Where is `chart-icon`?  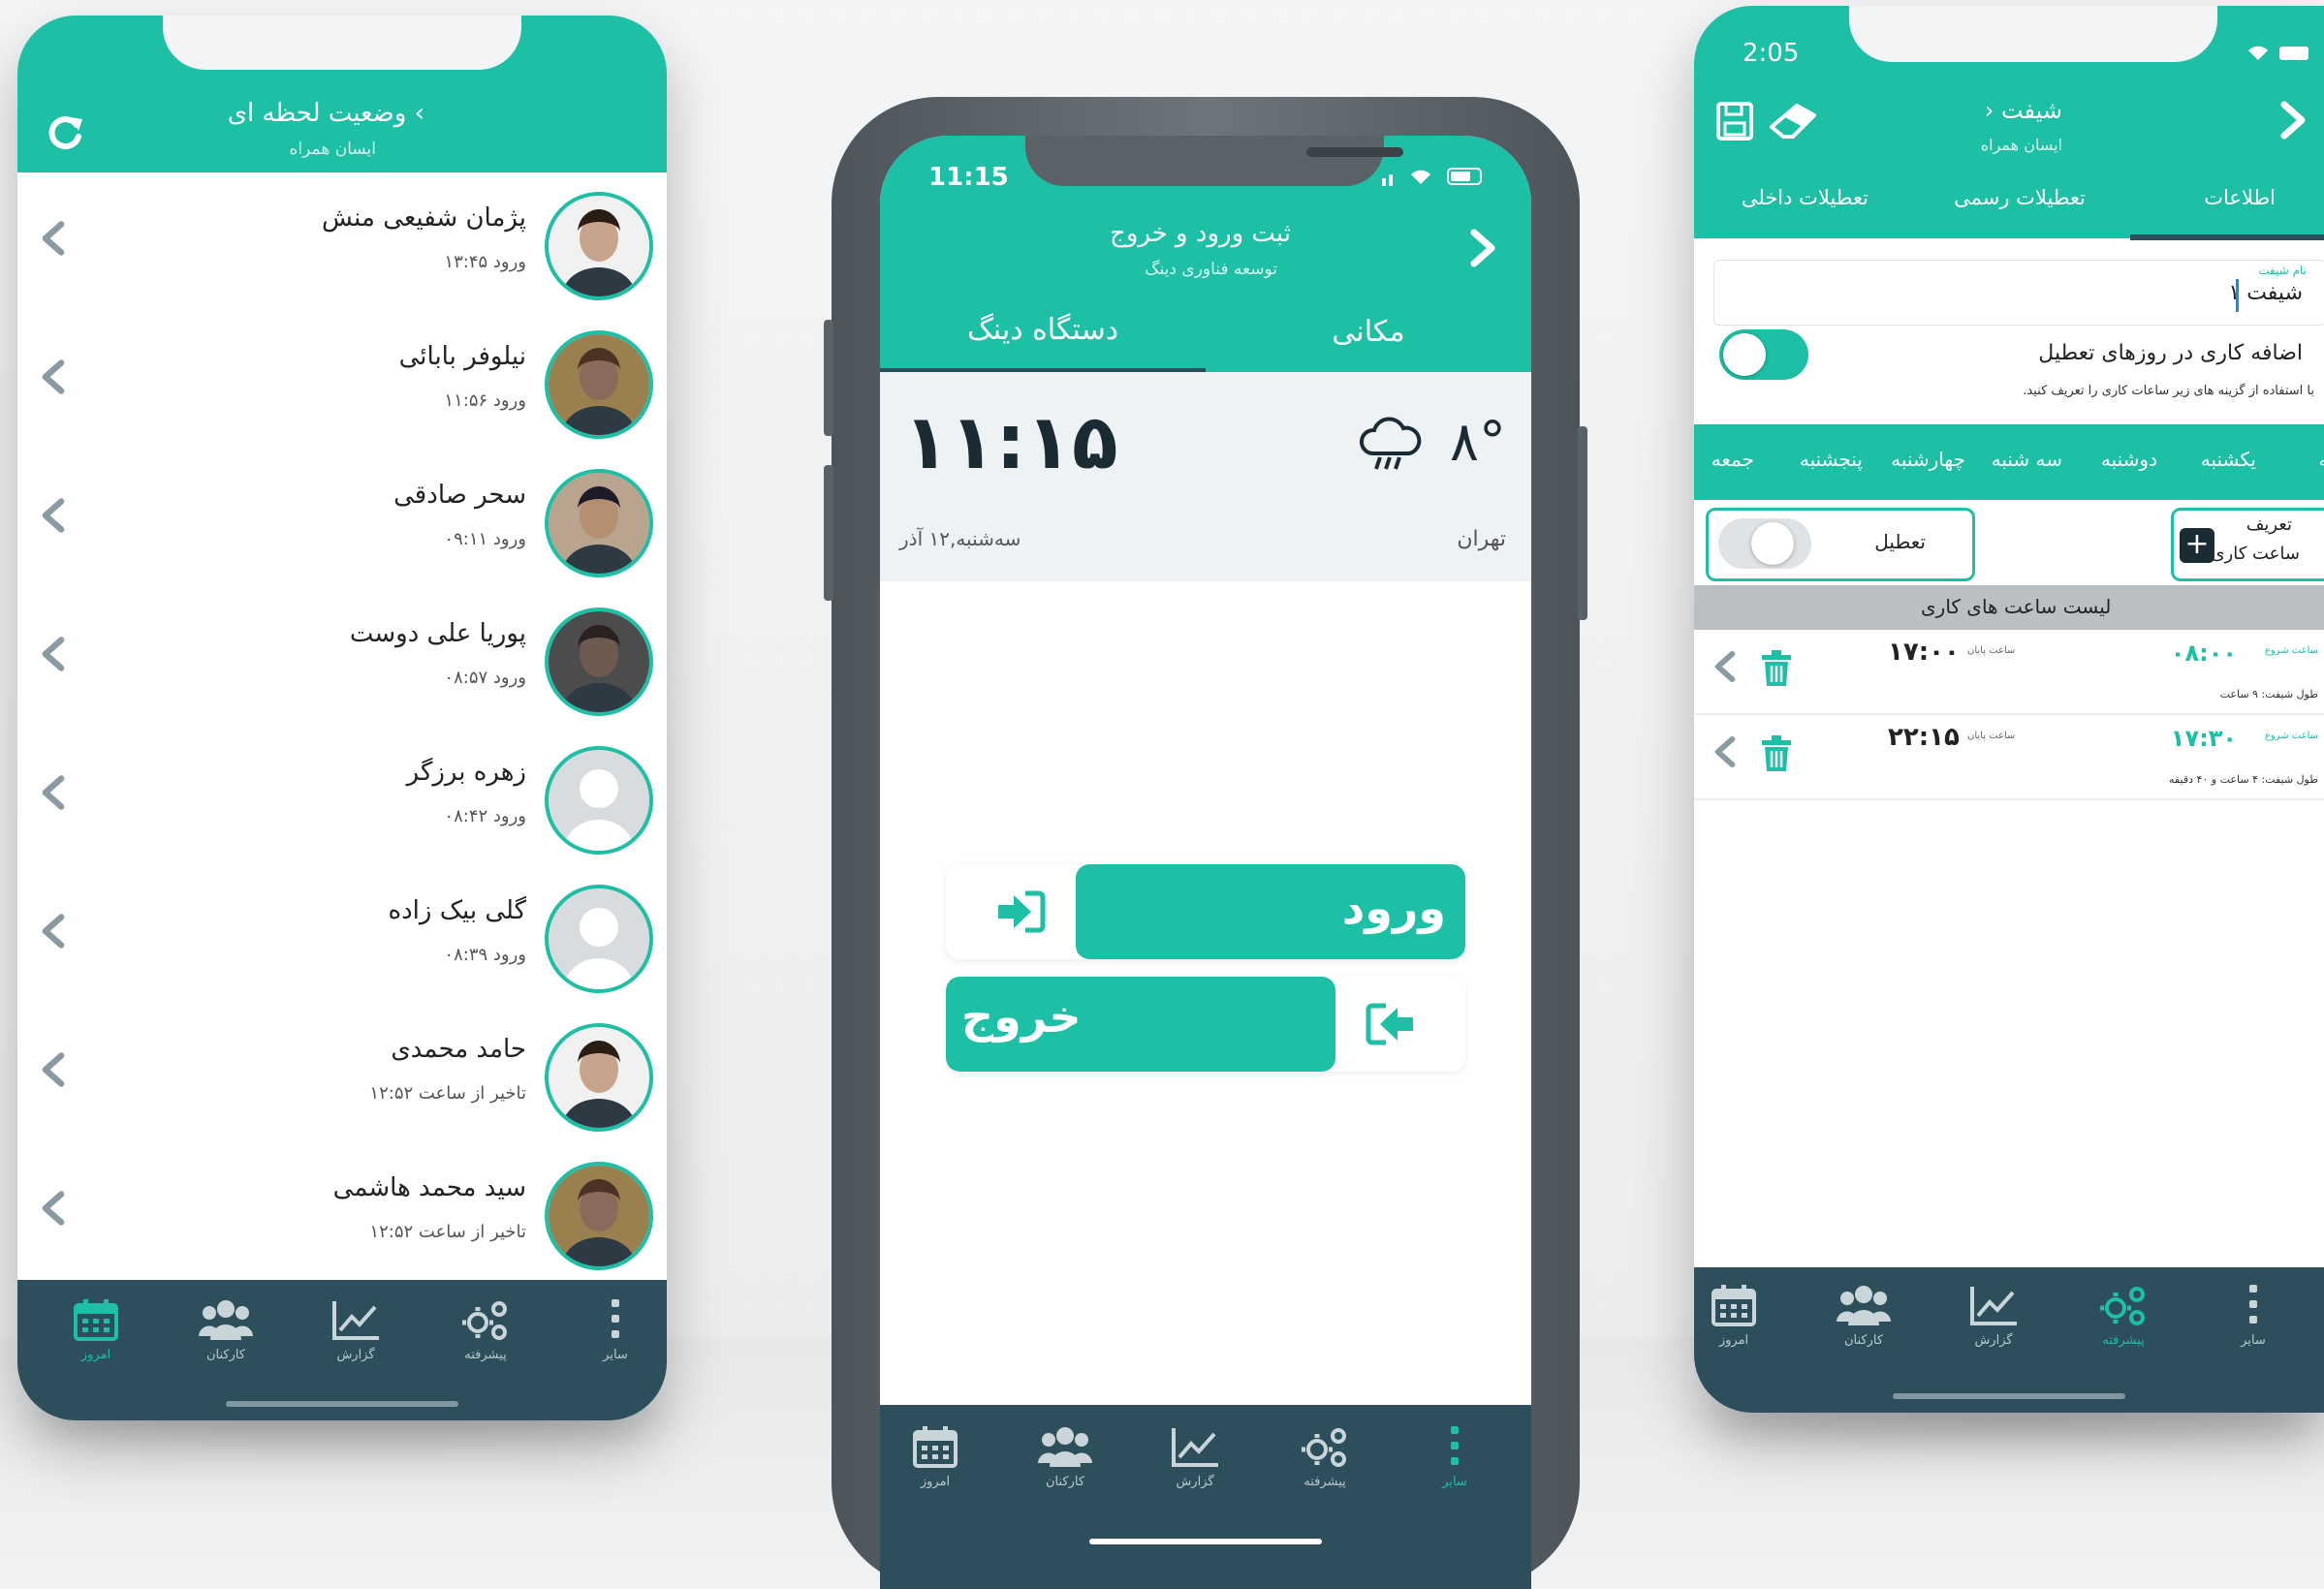
chart-icon is located at coordinates (355, 1319).